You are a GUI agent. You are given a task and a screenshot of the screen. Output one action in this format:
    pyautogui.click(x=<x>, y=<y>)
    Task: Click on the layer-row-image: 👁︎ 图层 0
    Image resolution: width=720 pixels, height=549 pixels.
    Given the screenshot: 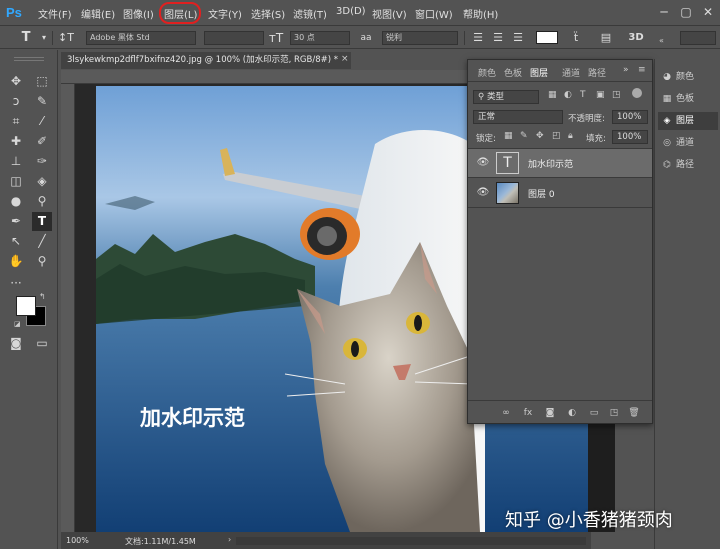 What is the action you would take?
    pyautogui.click(x=560, y=193)
    